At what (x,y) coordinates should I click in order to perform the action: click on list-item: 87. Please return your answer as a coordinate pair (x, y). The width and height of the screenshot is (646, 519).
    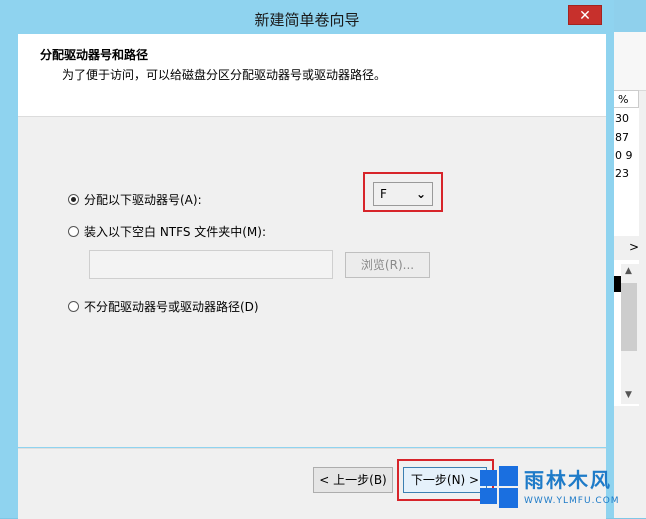
    Looking at the image, I should click on (622, 137).